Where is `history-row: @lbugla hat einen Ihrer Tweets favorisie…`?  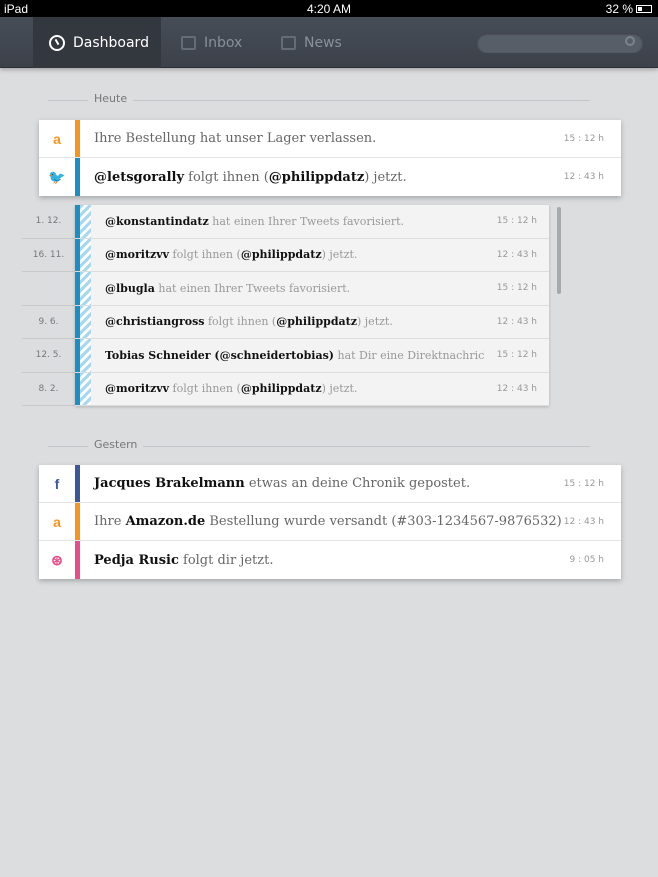
history-row: @lbugla hat einen Ihrer Tweets favorisie… is located at coordinates (312, 289).